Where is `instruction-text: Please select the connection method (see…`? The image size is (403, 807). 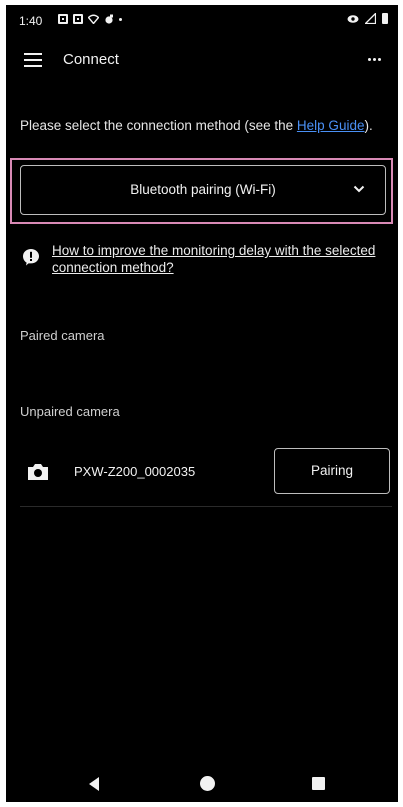 instruction-text: Please select the connection method (see… is located at coordinates (200, 126).